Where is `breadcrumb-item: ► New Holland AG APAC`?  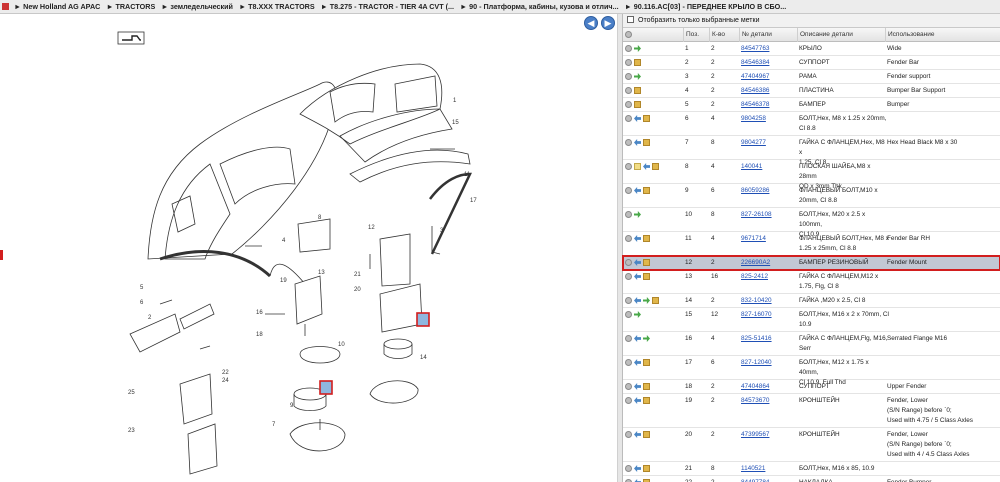 breadcrumb-item: ► New Holland AG APAC is located at coordinates (57, 6).